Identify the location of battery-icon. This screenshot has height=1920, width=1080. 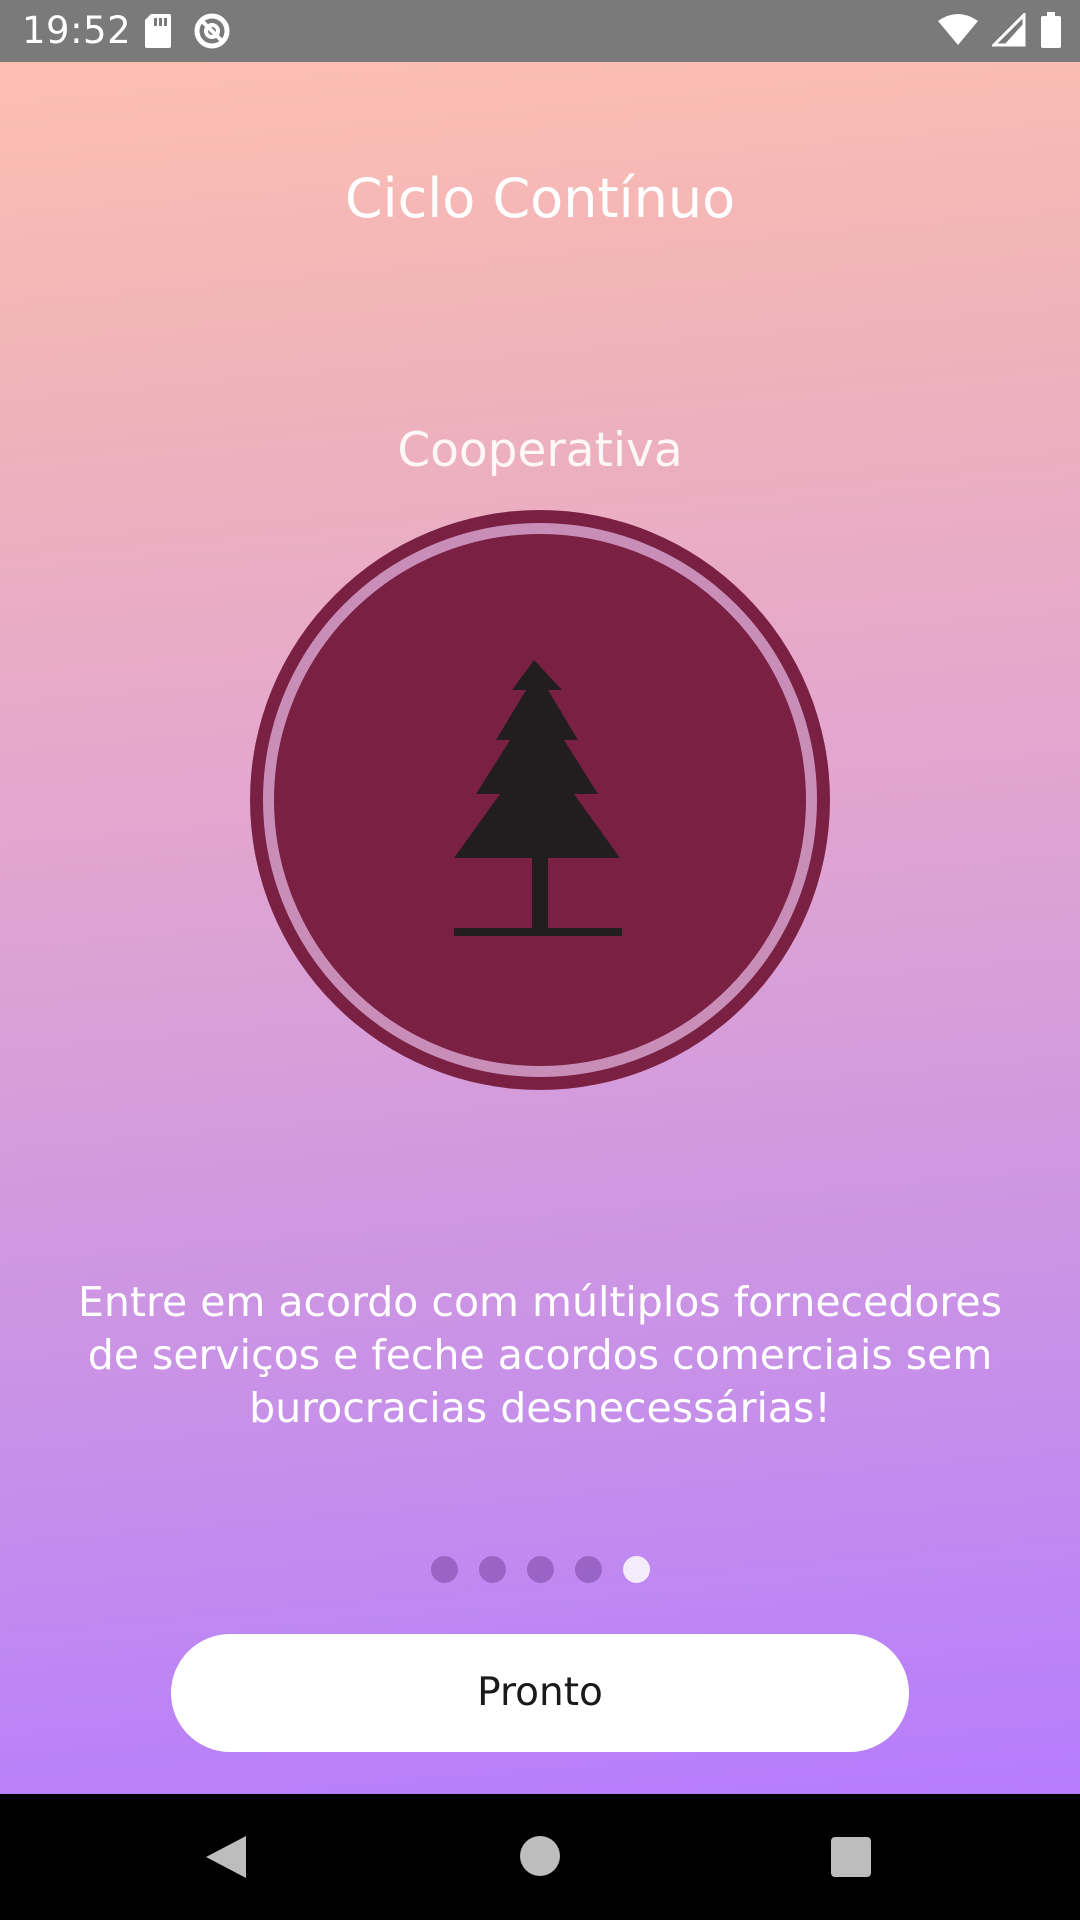
(1051, 30).